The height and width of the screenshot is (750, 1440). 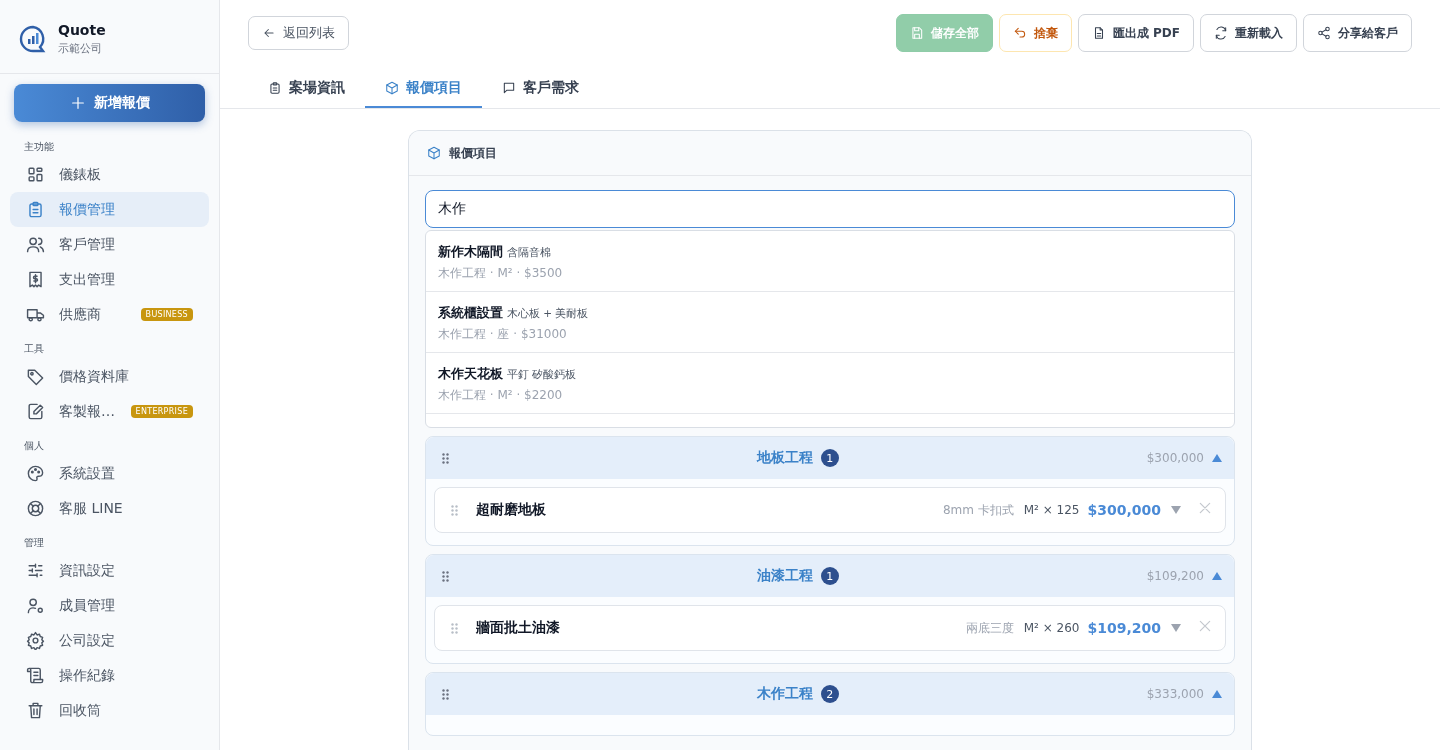 I want to click on group-title: 地板工程, so click(x=784, y=458).